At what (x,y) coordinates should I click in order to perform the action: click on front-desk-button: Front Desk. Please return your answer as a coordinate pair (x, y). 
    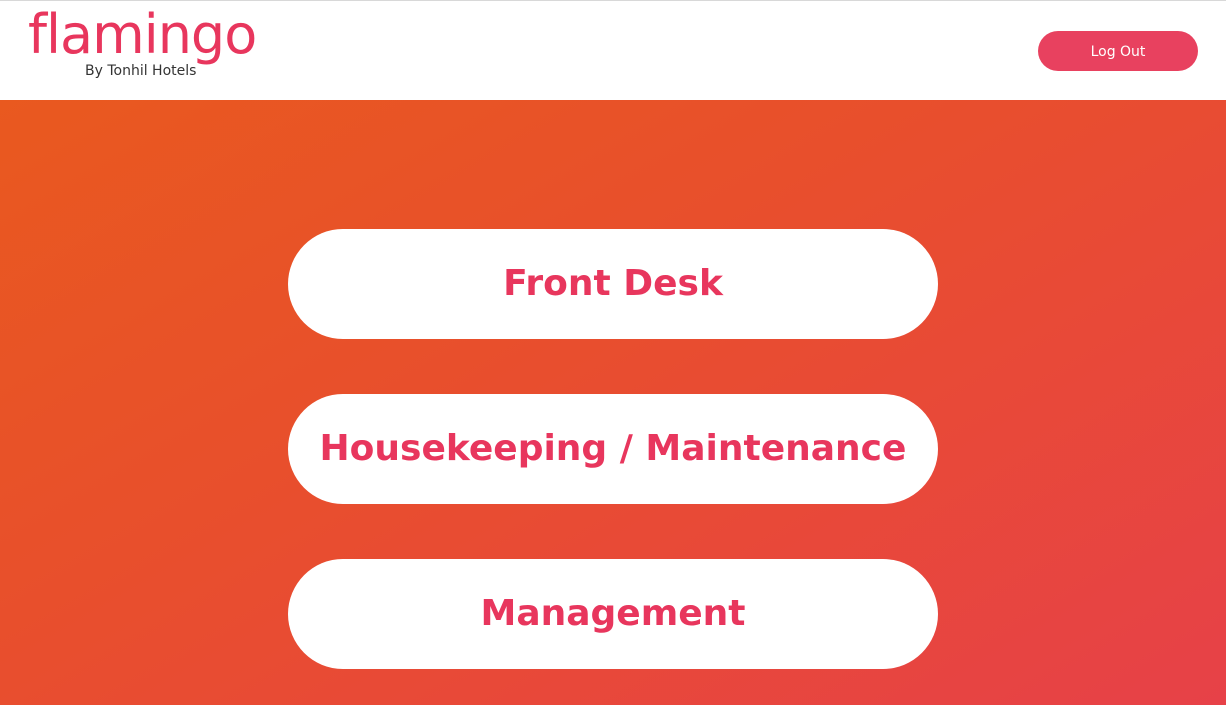
    Looking at the image, I should click on (613, 284).